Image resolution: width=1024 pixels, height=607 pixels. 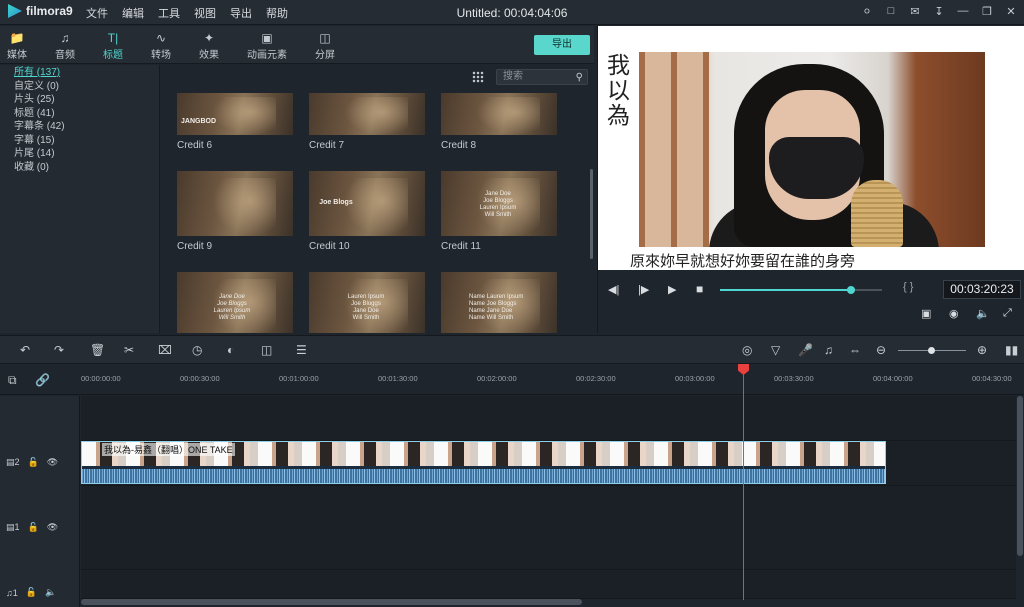 I want to click on cut-icon: ✂, so click(x=129, y=350).